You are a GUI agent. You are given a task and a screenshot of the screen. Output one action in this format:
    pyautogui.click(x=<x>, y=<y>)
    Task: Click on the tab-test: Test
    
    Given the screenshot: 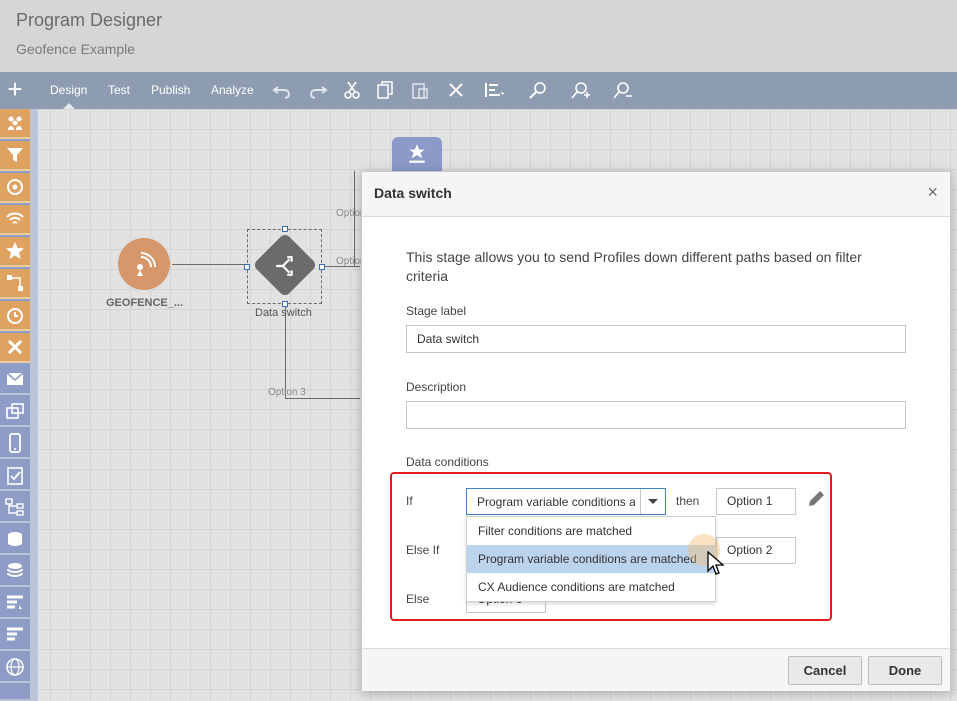 What is the action you would take?
    pyautogui.click(x=119, y=90)
    